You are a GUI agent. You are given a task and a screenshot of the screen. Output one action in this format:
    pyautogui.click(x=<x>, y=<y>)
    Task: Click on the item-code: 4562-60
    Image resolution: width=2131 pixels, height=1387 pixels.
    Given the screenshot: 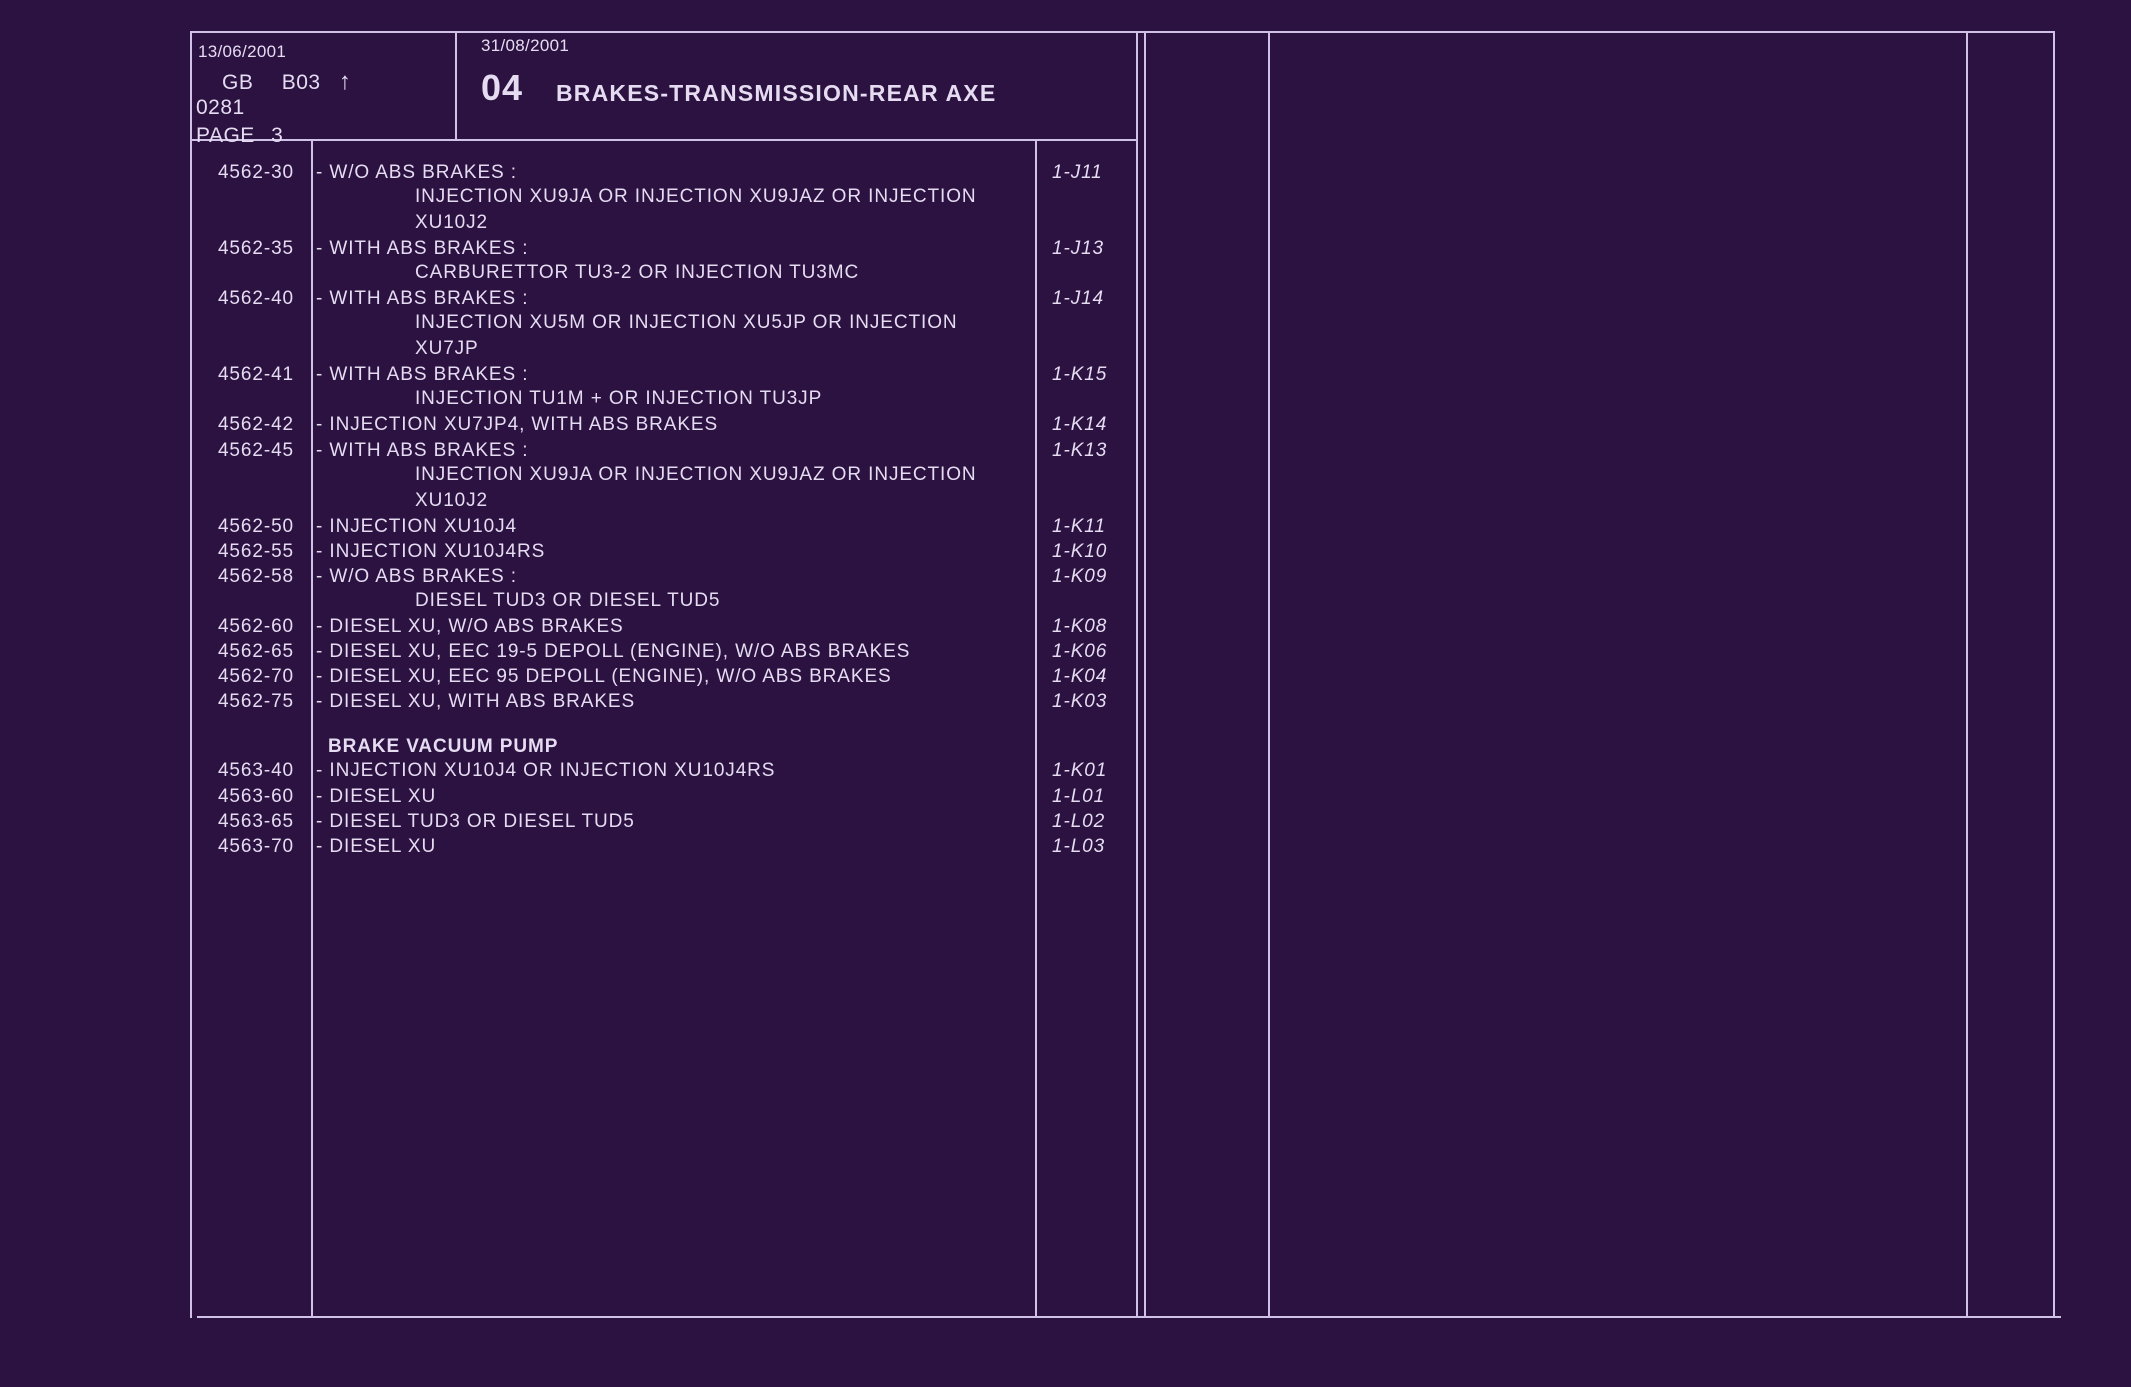 What is the action you would take?
    pyautogui.click(x=255, y=626)
    